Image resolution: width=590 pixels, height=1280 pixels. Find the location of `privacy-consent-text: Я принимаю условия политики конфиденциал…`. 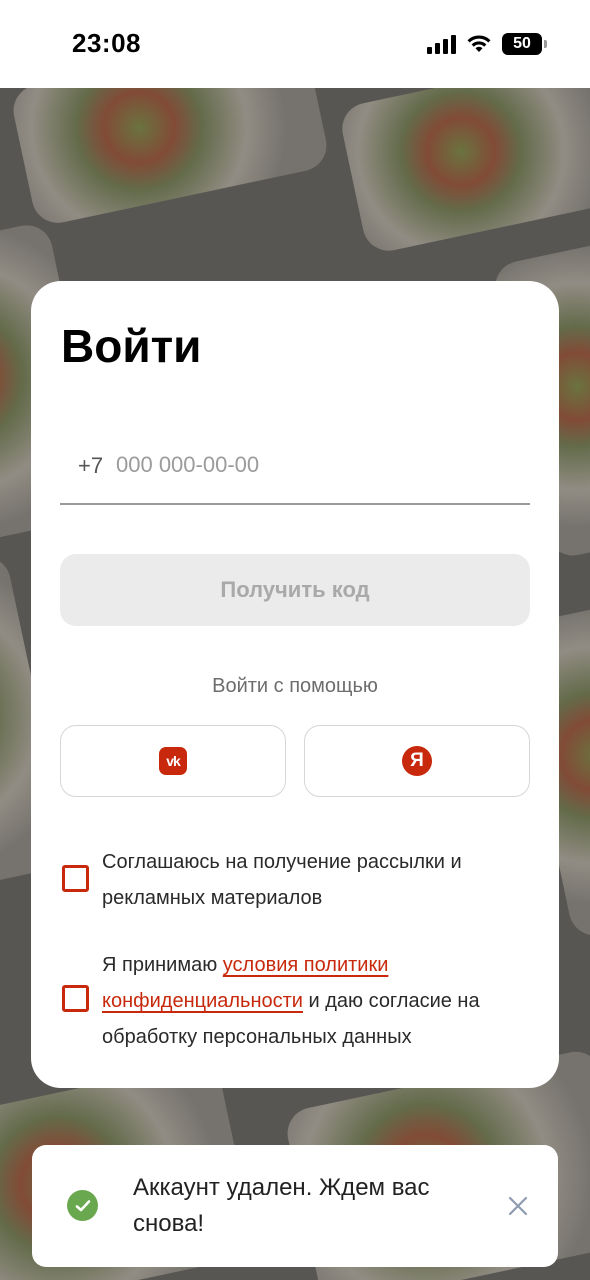

privacy-consent-text: Я принимаю условия политики конфиденциал… is located at coordinates (317, 1001).